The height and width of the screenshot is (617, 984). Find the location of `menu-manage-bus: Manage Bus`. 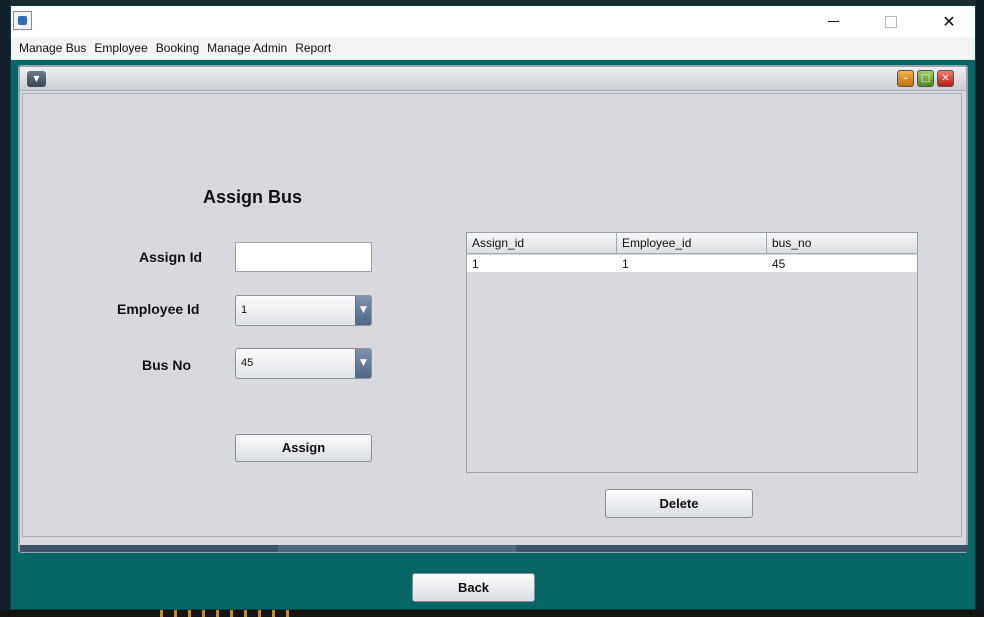

menu-manage-bus: Manage Bus is located at coordinates (52, 48).